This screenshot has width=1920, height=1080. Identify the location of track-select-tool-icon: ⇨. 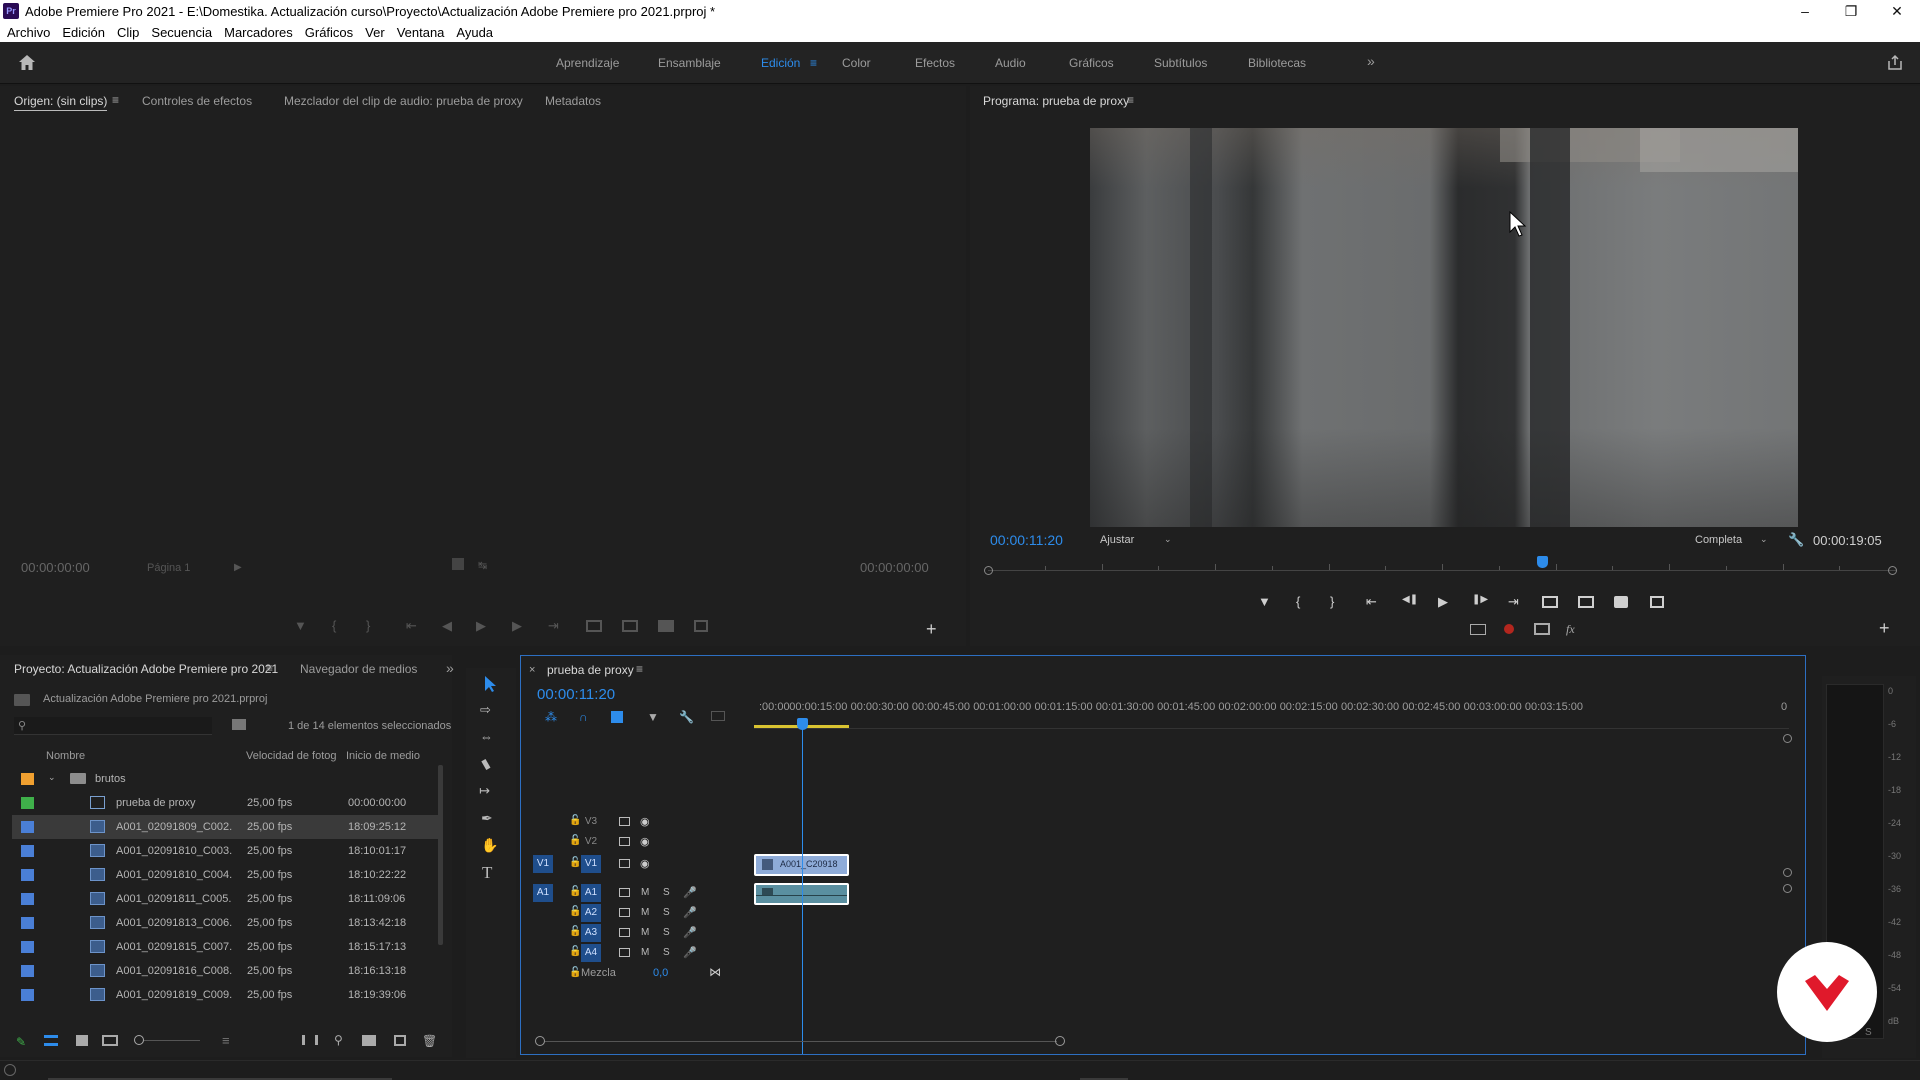
(485, 710).